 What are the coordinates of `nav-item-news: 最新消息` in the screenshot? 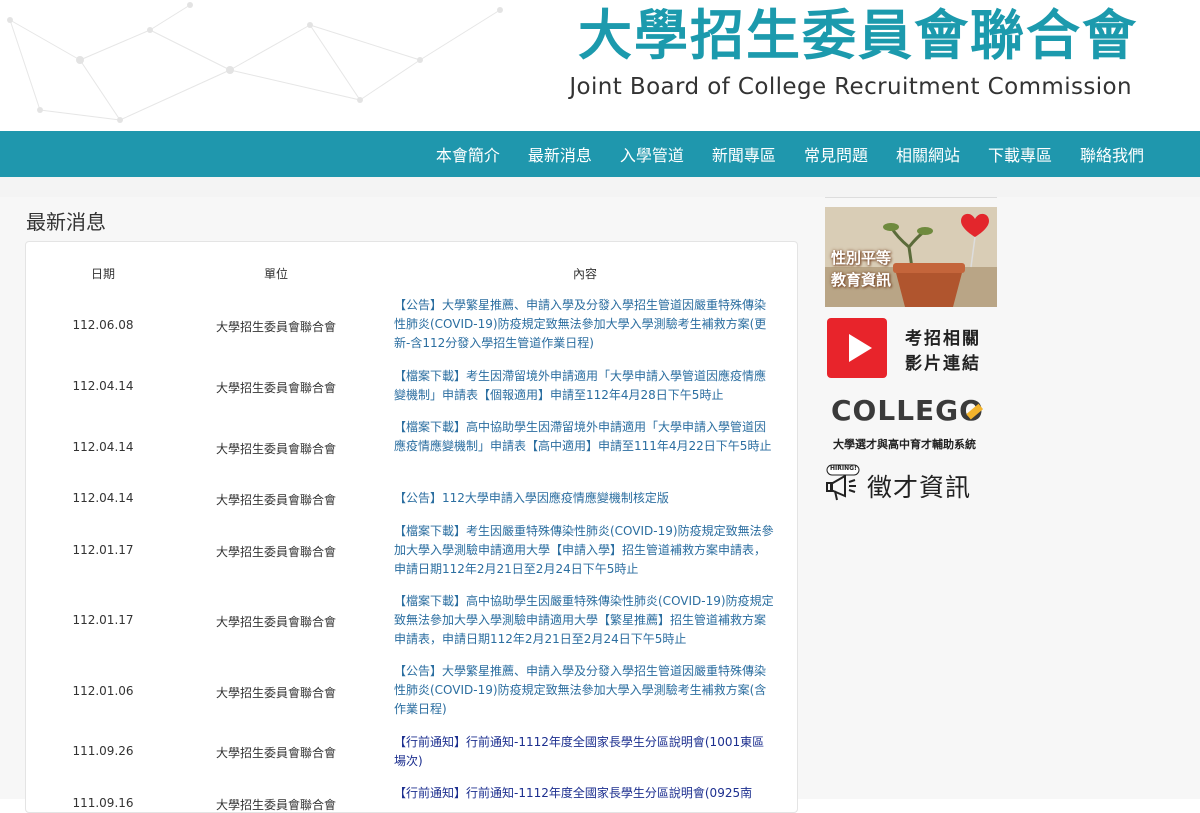 It's located at (560, 154).